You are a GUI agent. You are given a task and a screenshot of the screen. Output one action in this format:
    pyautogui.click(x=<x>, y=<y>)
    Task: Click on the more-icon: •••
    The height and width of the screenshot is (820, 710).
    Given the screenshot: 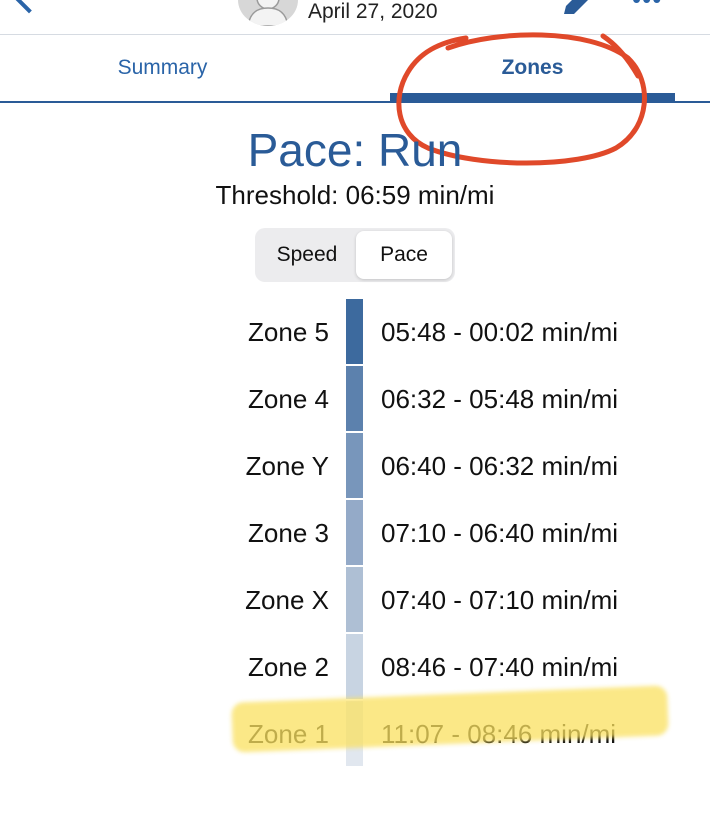 What is the action you would take?
    pyautogui.click(x=647, y=7)
    